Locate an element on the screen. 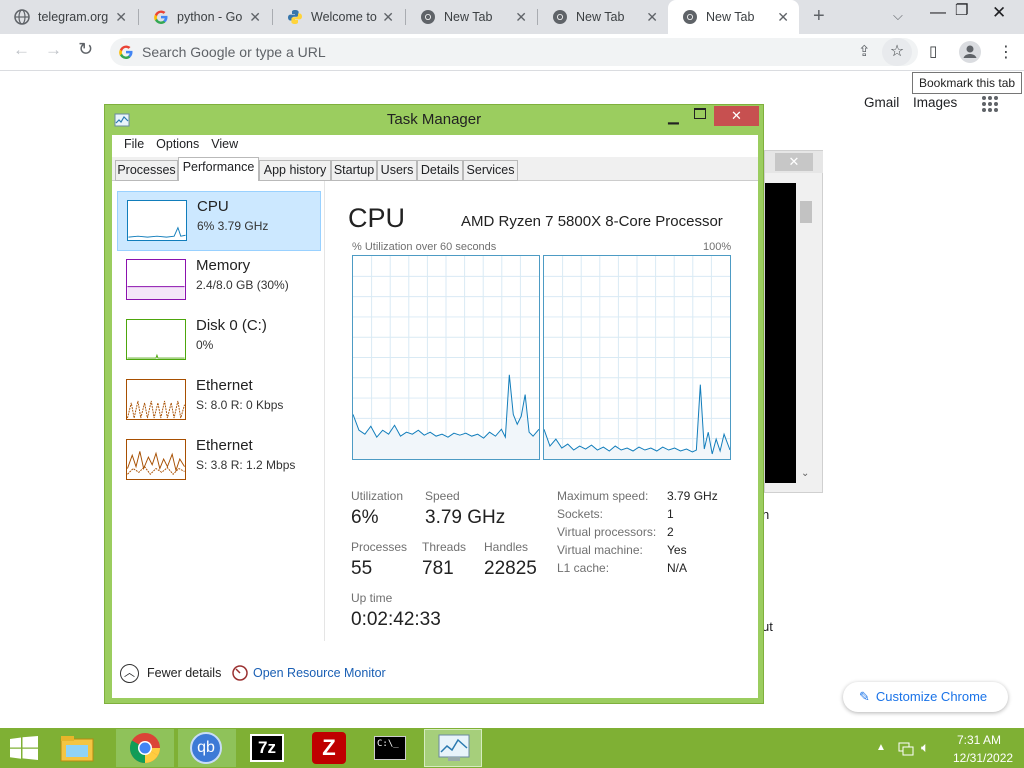  pencil-icon: ✎ is located at coordinates (864, 696).